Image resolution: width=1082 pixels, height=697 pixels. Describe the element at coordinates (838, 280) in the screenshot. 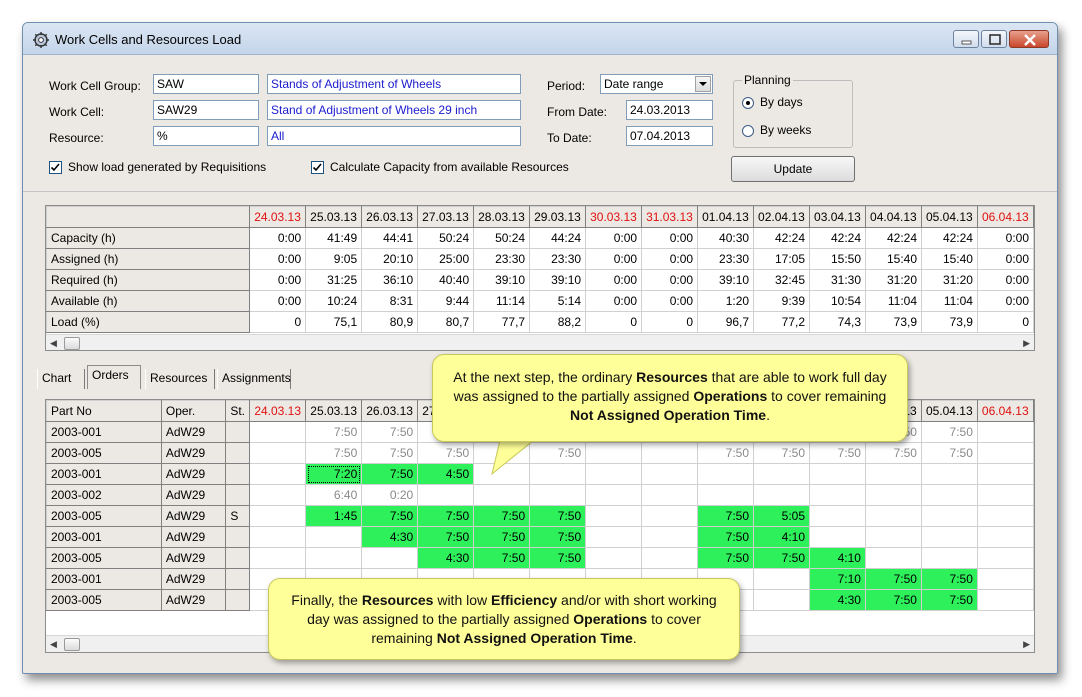

I see `load-cell: 31:30` at that location.